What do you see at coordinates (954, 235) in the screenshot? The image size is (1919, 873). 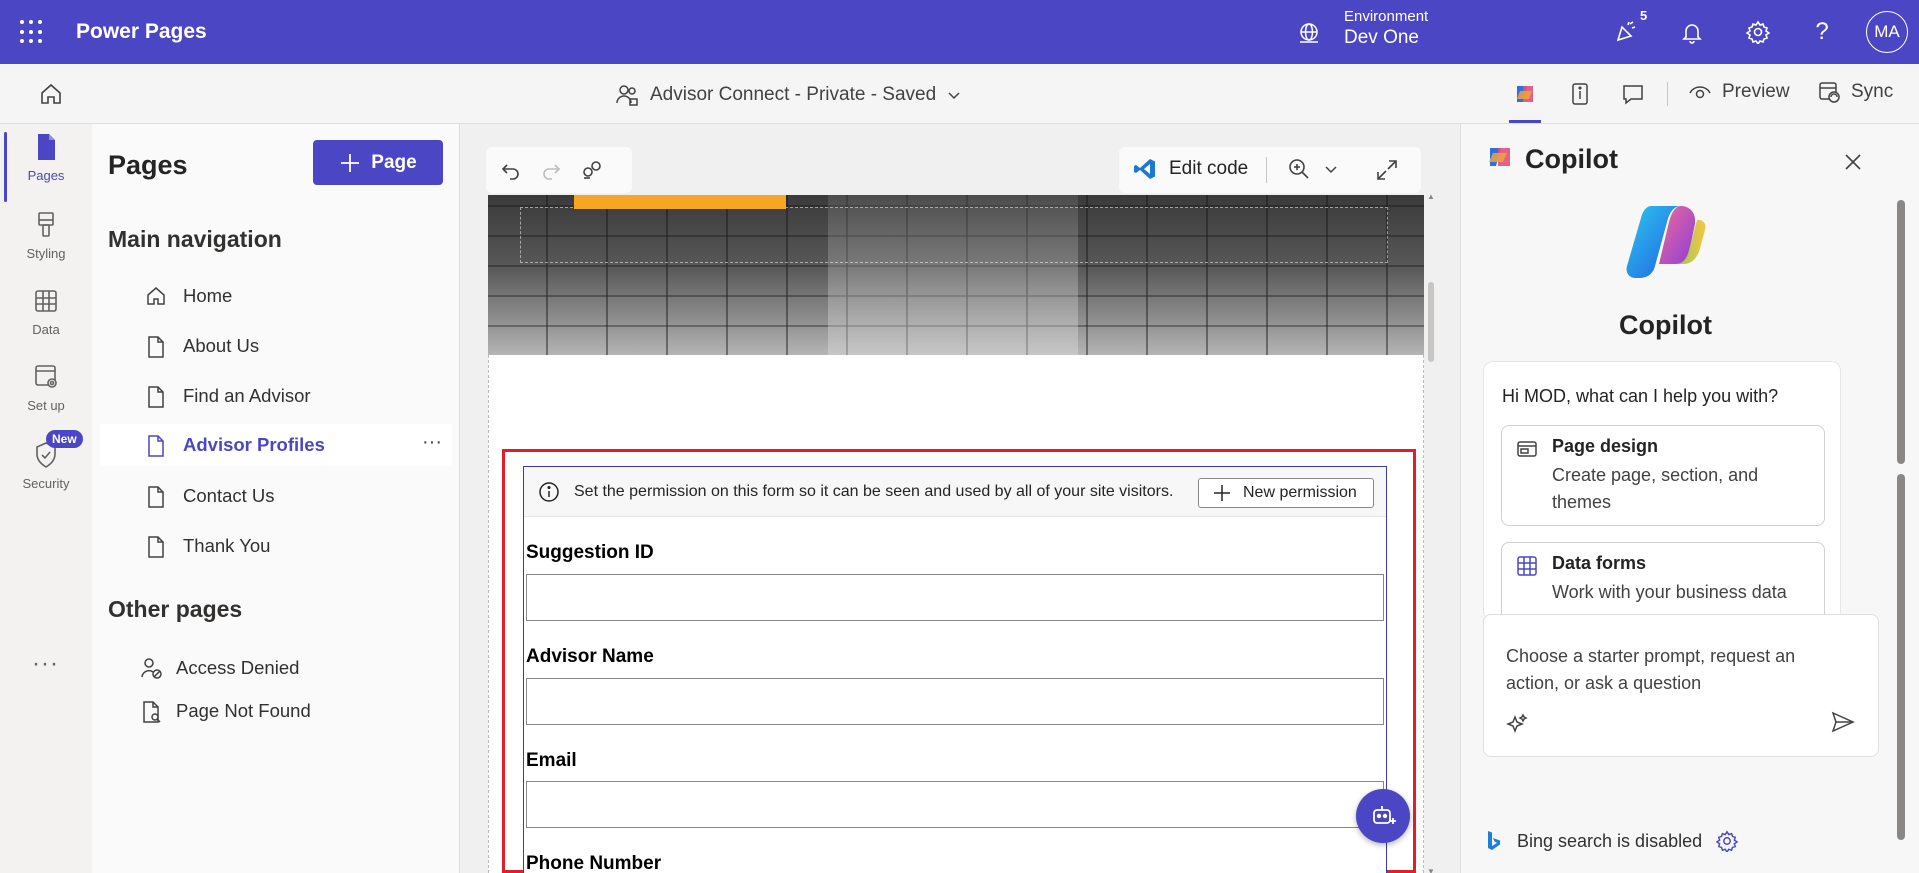 I see `hero-section-outline` at bounding box center [954, 235].